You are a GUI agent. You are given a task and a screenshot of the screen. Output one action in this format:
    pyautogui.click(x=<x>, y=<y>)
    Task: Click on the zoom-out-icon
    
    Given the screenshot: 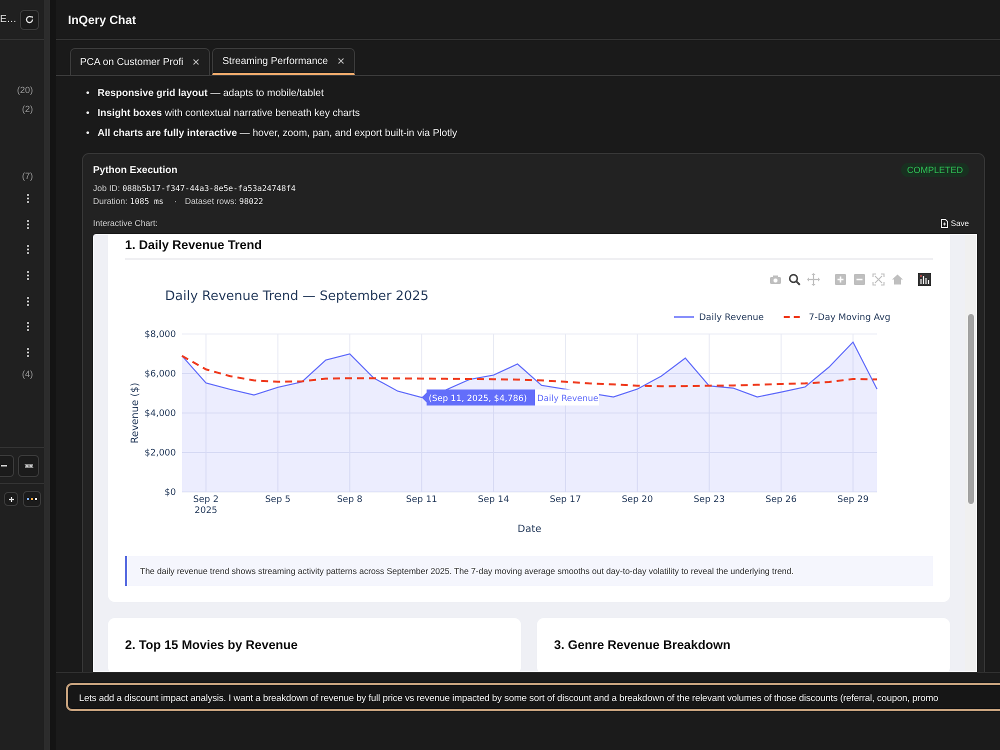 What is the action you would take?
    pyautogui.click(x=859, y=279)
    